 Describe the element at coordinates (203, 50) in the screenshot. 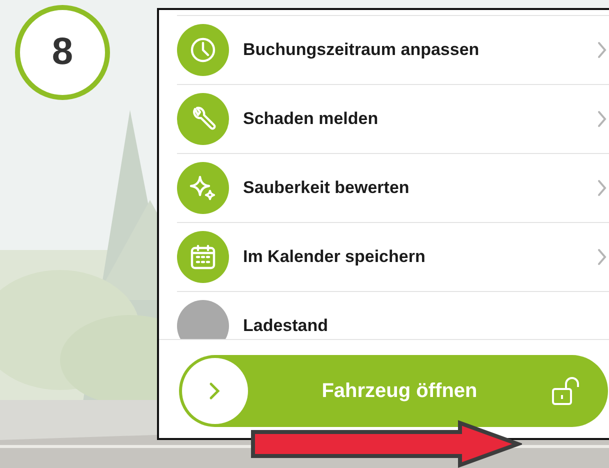

I see `clock-circle-icon` at that location.